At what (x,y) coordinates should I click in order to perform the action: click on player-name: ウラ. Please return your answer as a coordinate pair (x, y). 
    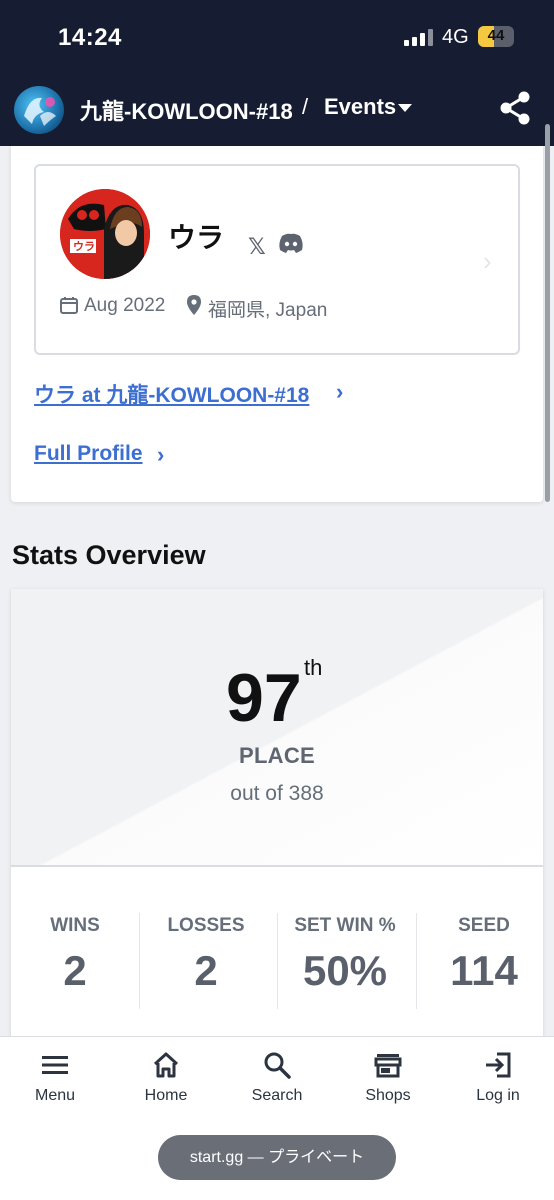
    Looking at the image, I should click on (196, 237).